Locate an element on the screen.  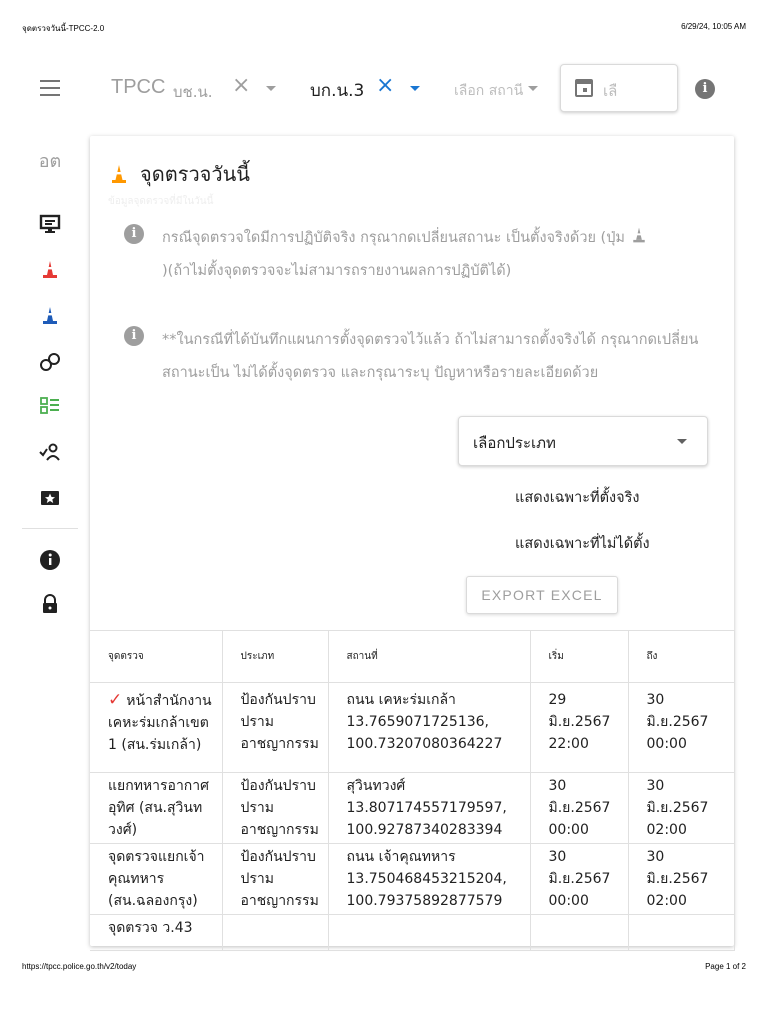
rail-item-logout is located at coordinates (50, 604).